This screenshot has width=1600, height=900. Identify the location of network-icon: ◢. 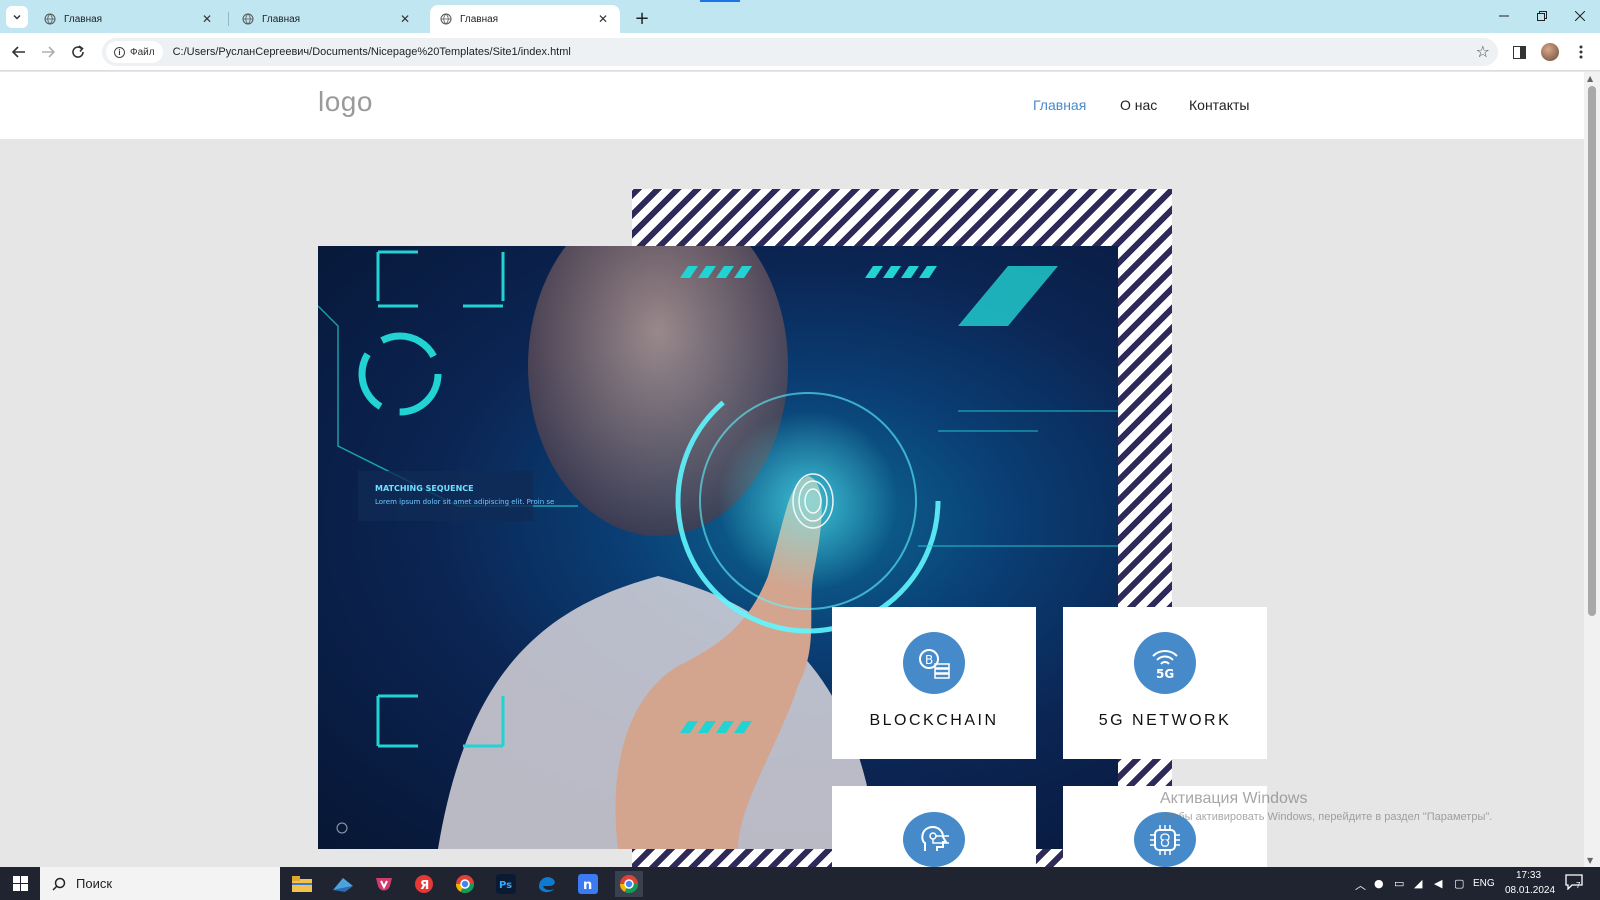
(1418, 883).